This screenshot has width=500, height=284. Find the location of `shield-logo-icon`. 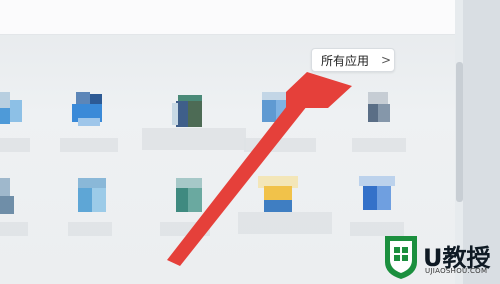

shield-logo-icon is located at coordinates (401, 257).